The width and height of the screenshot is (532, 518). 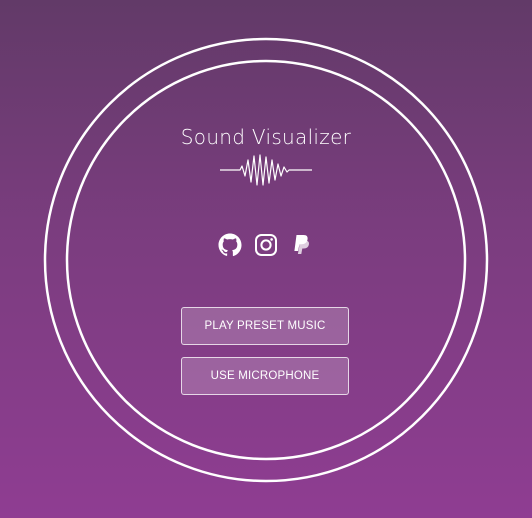 I want to click on social-links, so click(x=266, y=245).